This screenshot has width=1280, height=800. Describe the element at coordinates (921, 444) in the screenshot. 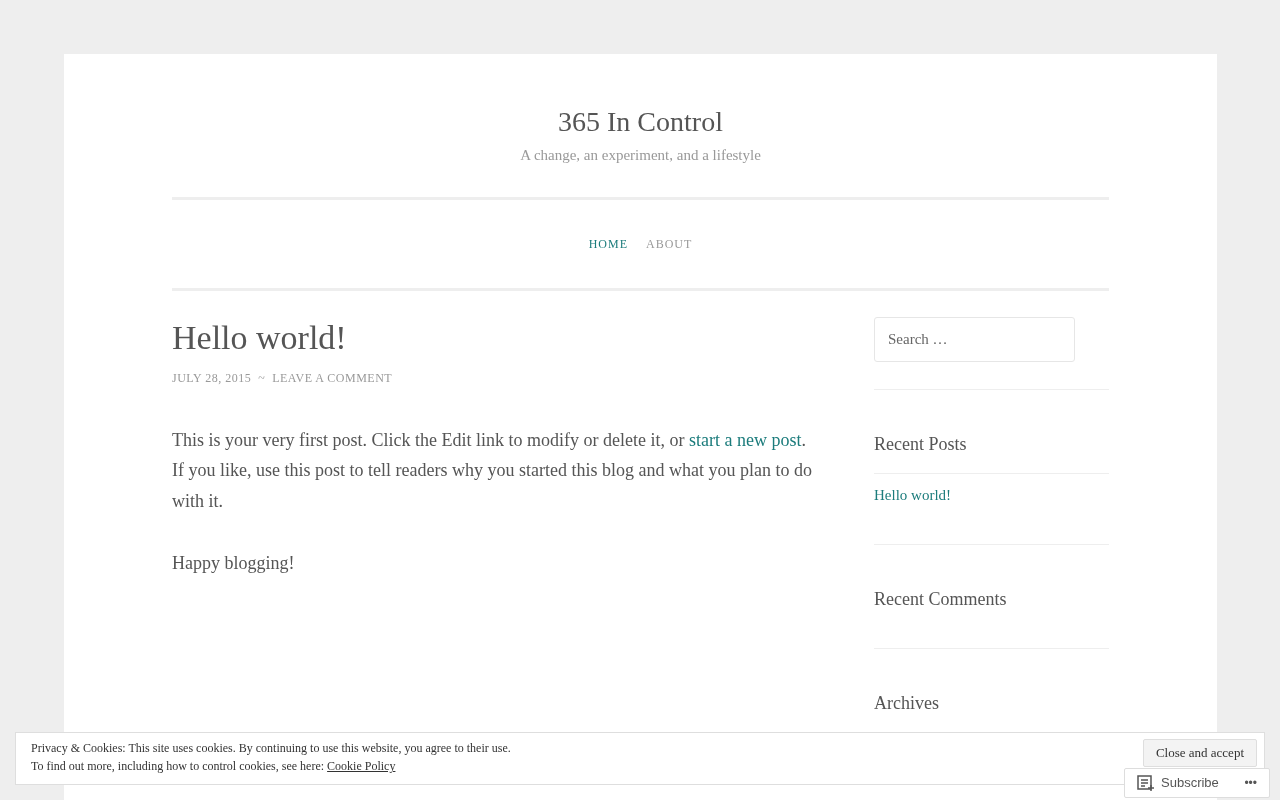

I see `widget-title: Recent Posts` at that location.